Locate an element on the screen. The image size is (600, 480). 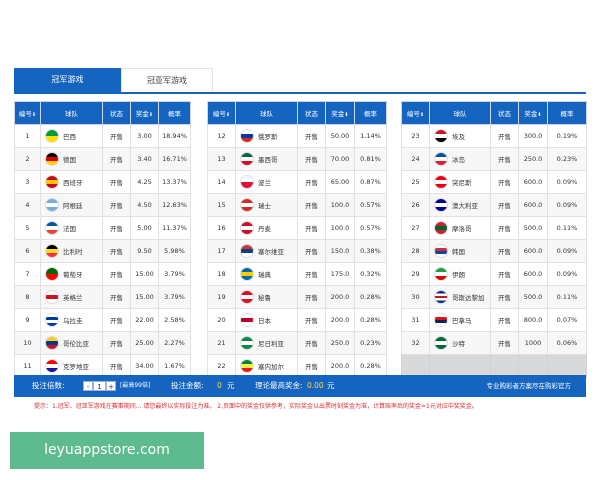
table-row: 9 乌拉圭 开售 22.00 2.58% is located at coordinates (102, 320).